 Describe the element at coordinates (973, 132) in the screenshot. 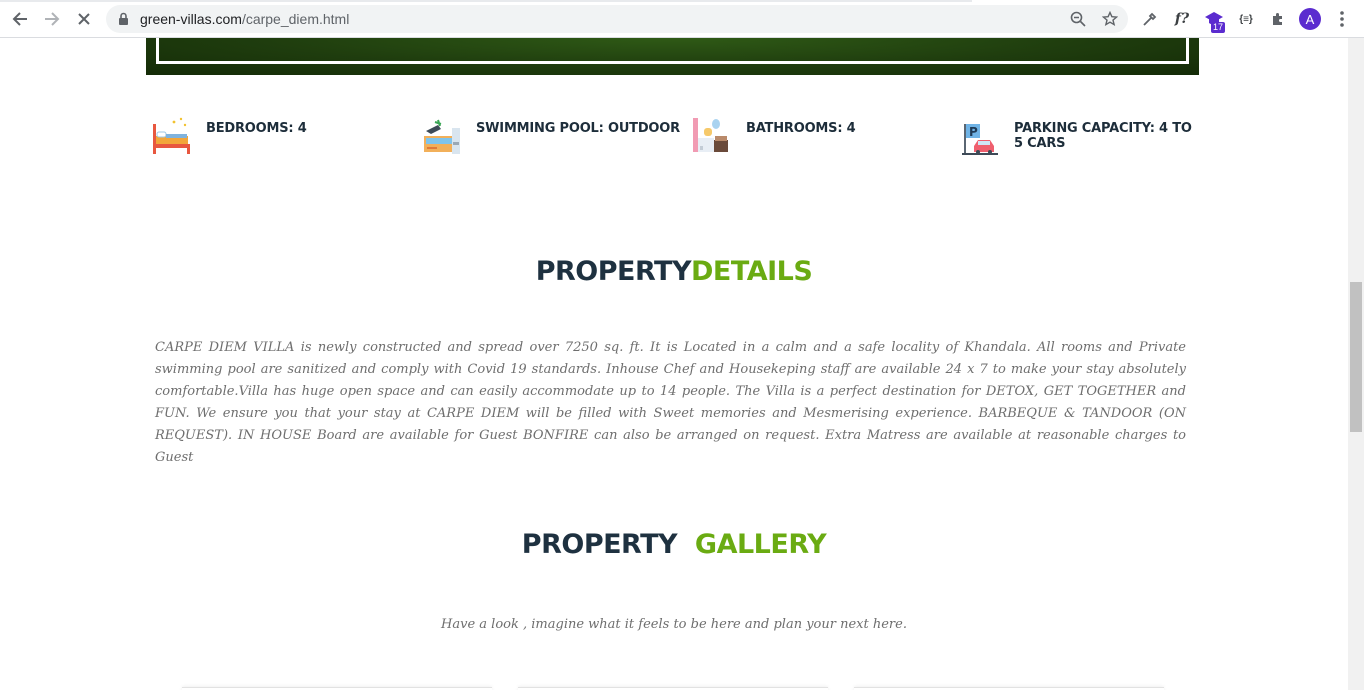

I see `svg-text: P` at that location.